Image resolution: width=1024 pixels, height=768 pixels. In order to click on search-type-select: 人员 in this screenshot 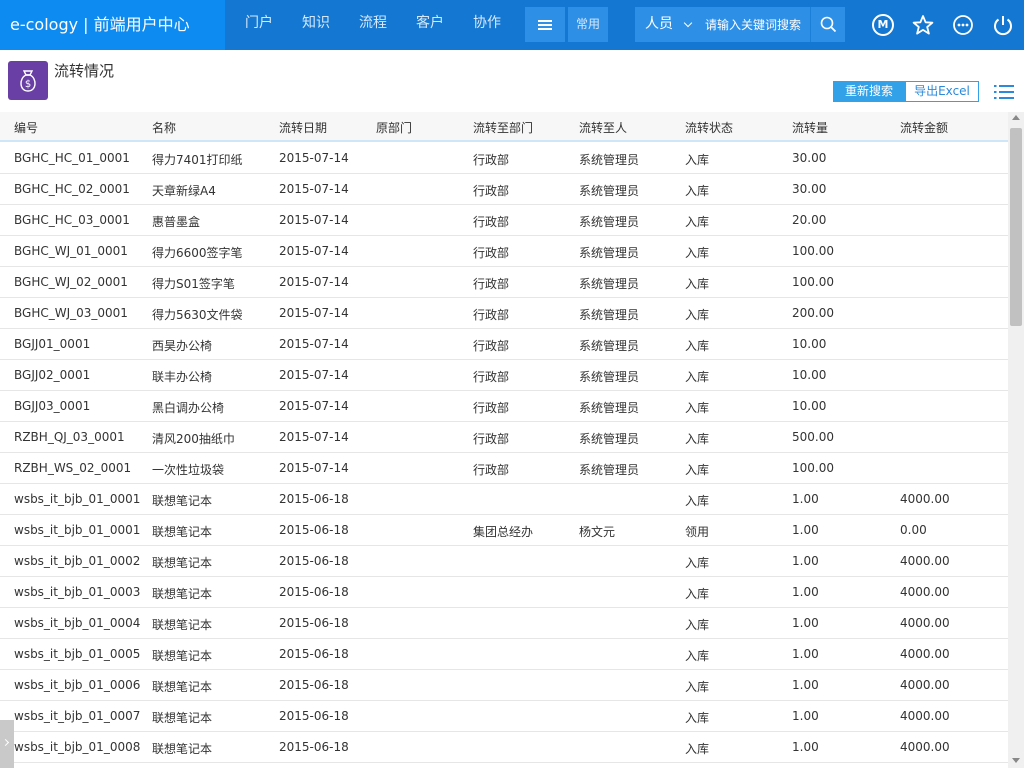, I will do `click(666, 24)`.